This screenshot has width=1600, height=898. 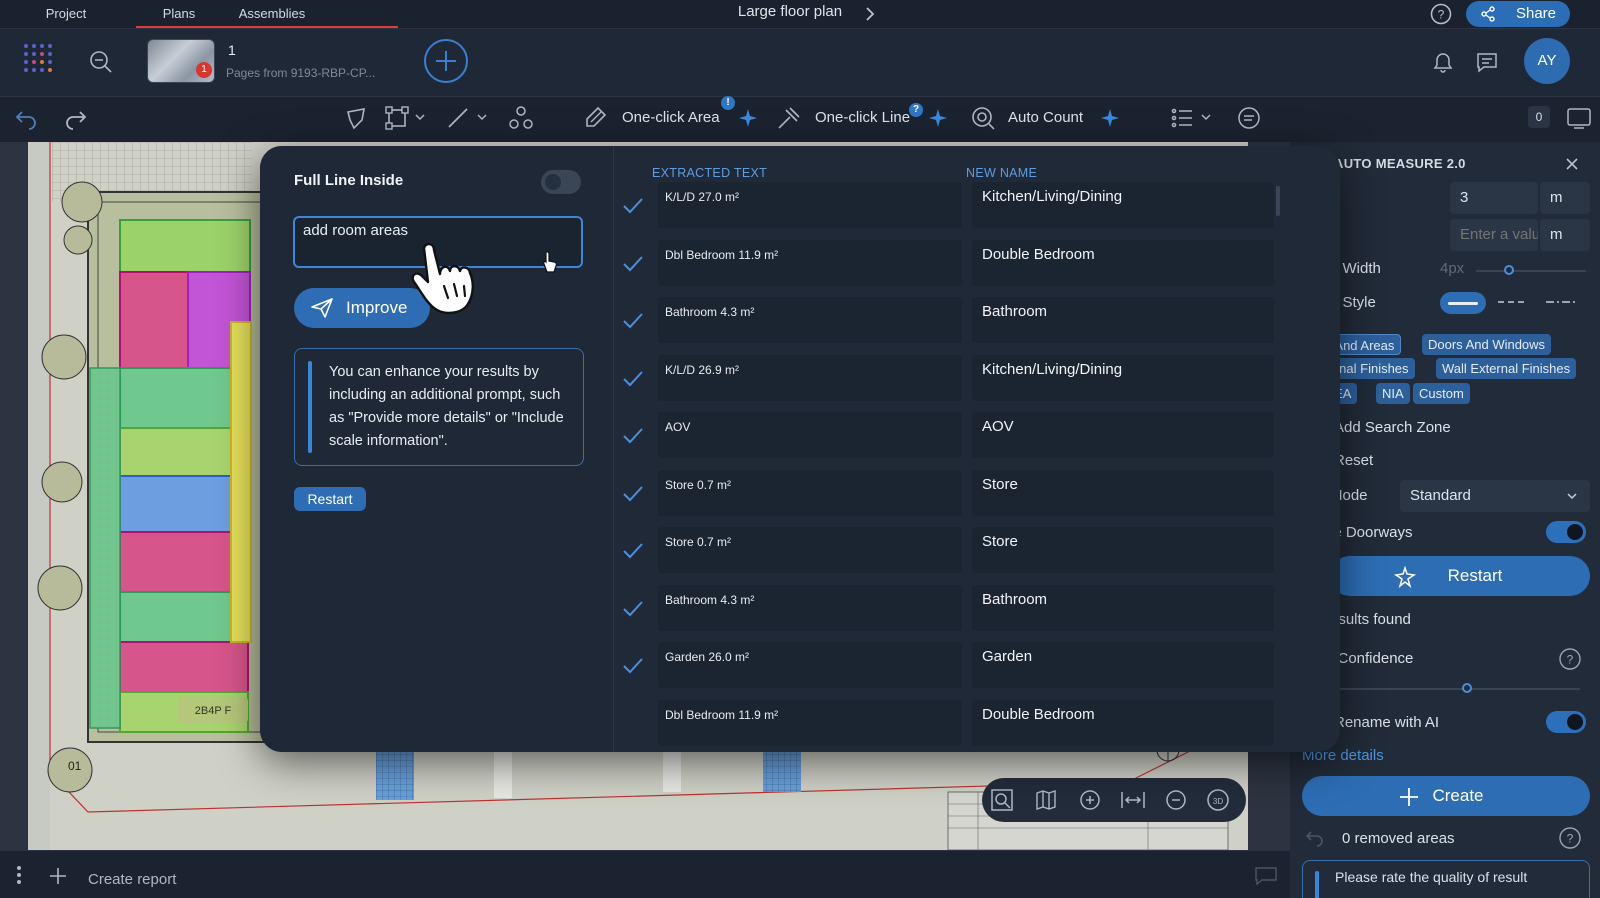 I want to click on chip-nia: NIA, so click(x=1393, y=393).